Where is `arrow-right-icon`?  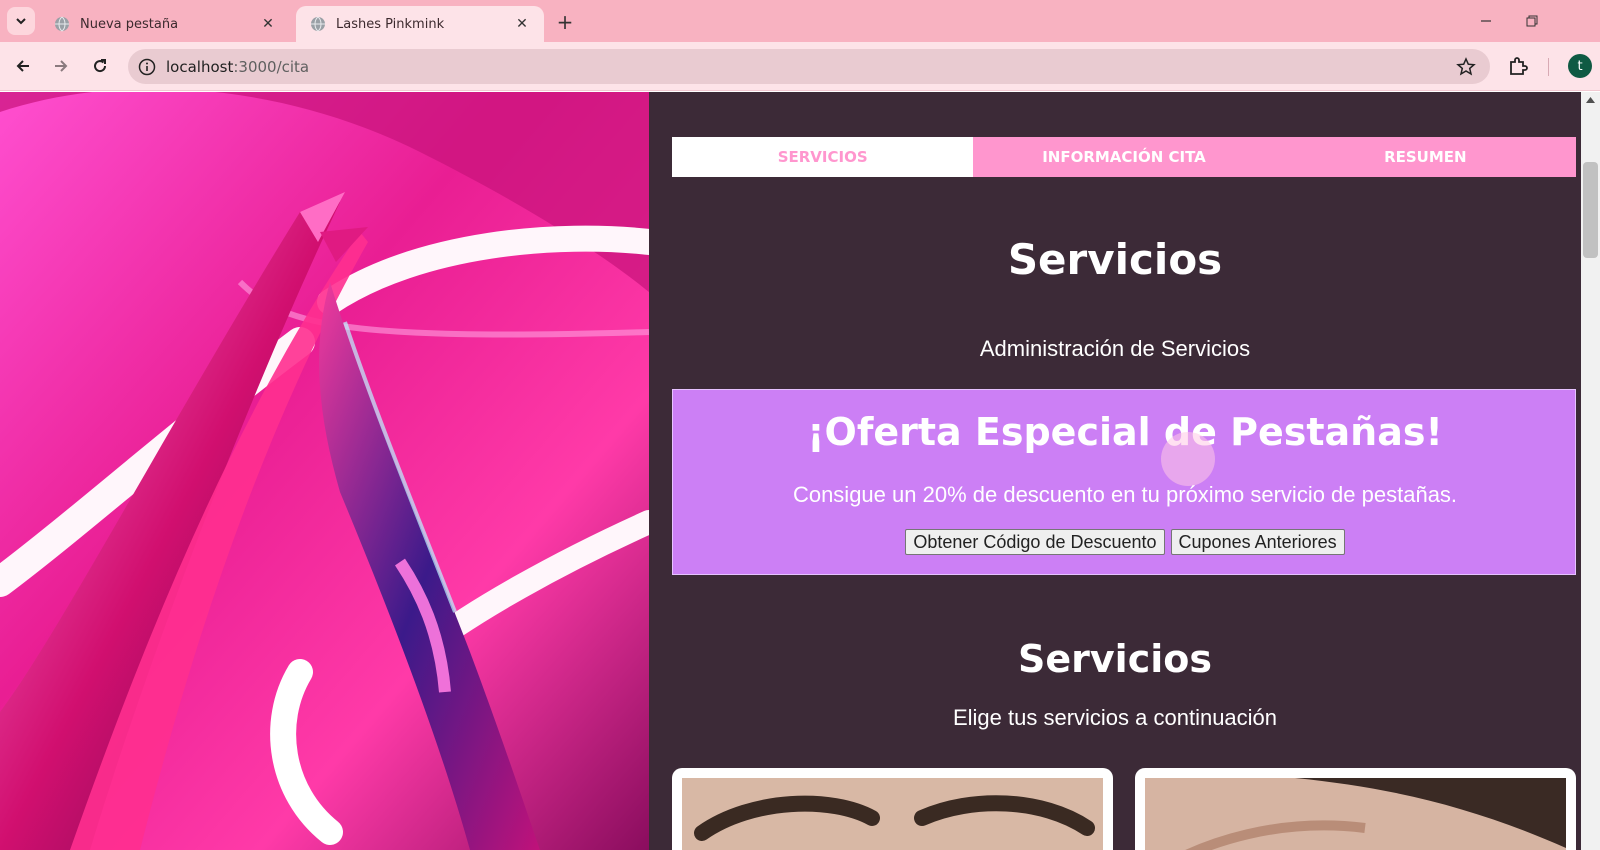 arrow-right-icon is located at coordinates (61, 66).